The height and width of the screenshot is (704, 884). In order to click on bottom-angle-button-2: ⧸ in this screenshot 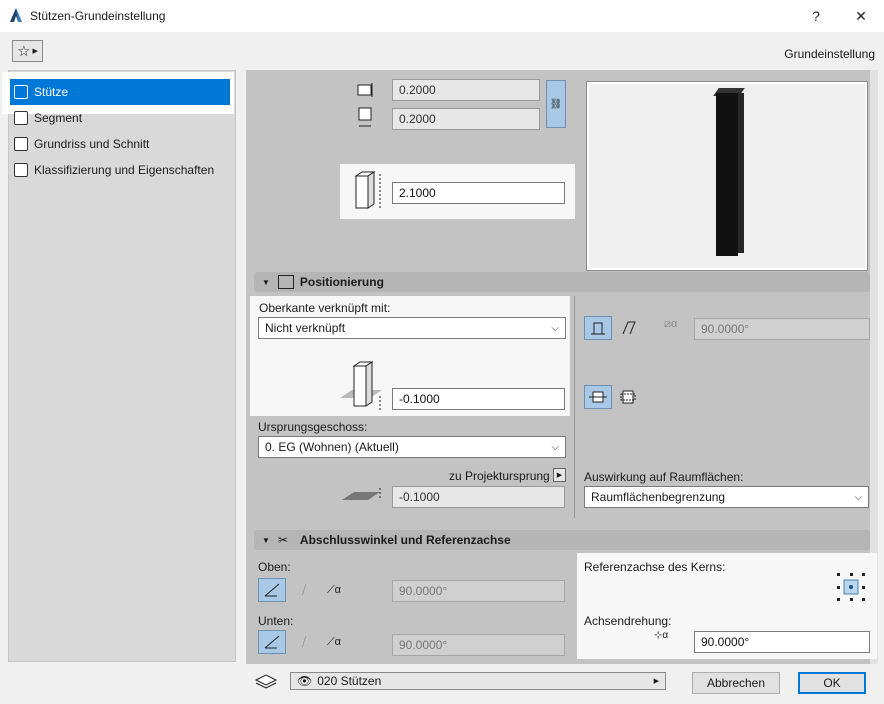, I will do `click(304, 642)`.